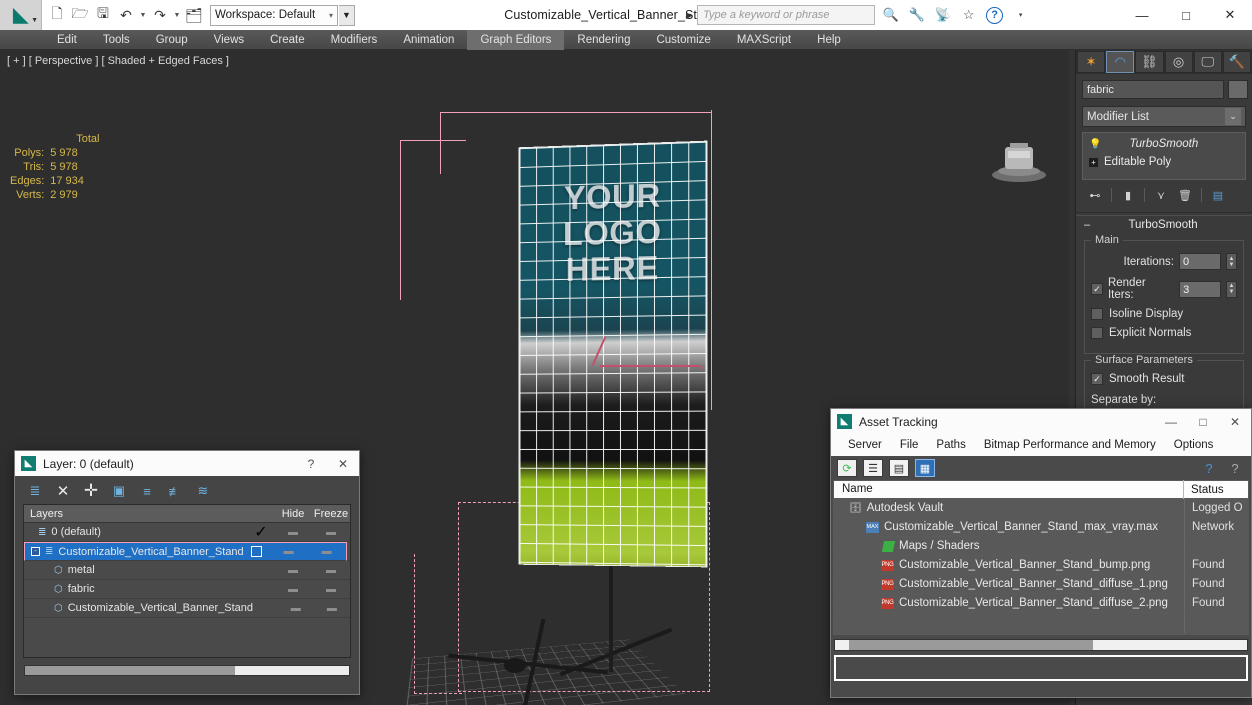  What do you see at coordinates (1209, 468) in the screenshot?
I see `help-icon: ?` at bounding box center [1209, 468].